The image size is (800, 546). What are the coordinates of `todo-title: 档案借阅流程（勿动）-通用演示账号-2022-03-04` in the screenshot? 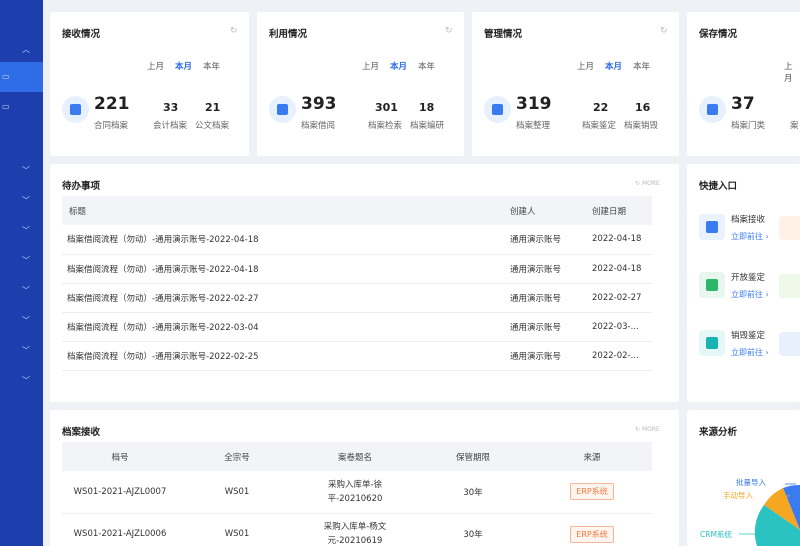 It's located at (286, 327).